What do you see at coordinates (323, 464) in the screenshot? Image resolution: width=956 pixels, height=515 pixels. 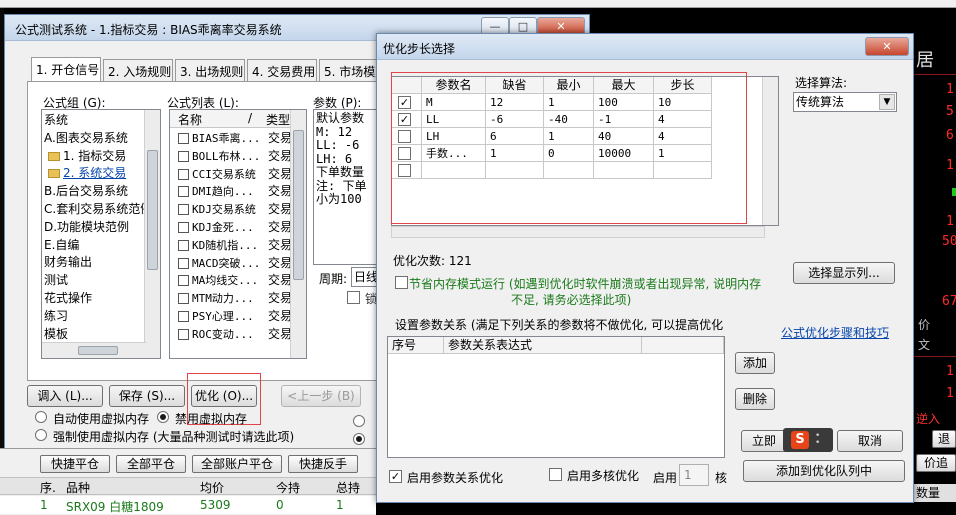 I see `quick-reverse-button: 快捷反手` at bounding box center [323, 464].